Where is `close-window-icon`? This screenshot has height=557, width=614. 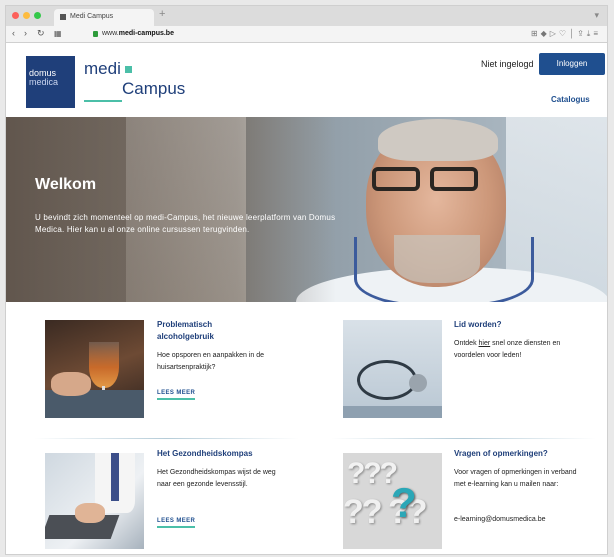
close-window-icon is located at coordinates (15, 15).